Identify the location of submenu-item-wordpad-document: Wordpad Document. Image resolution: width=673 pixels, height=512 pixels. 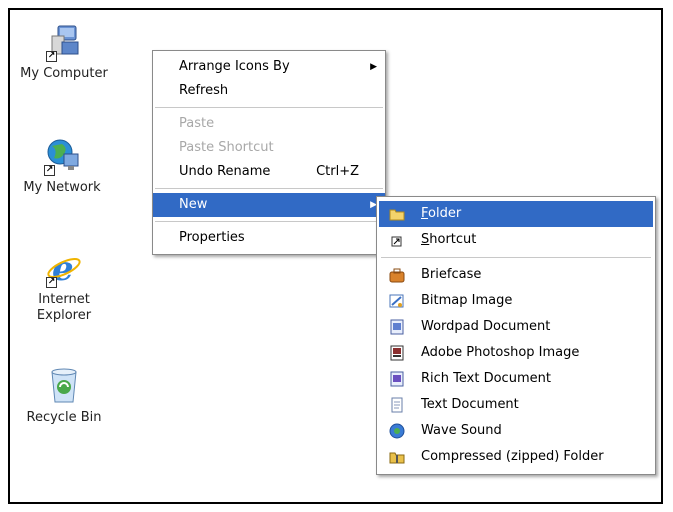
(516, 327).